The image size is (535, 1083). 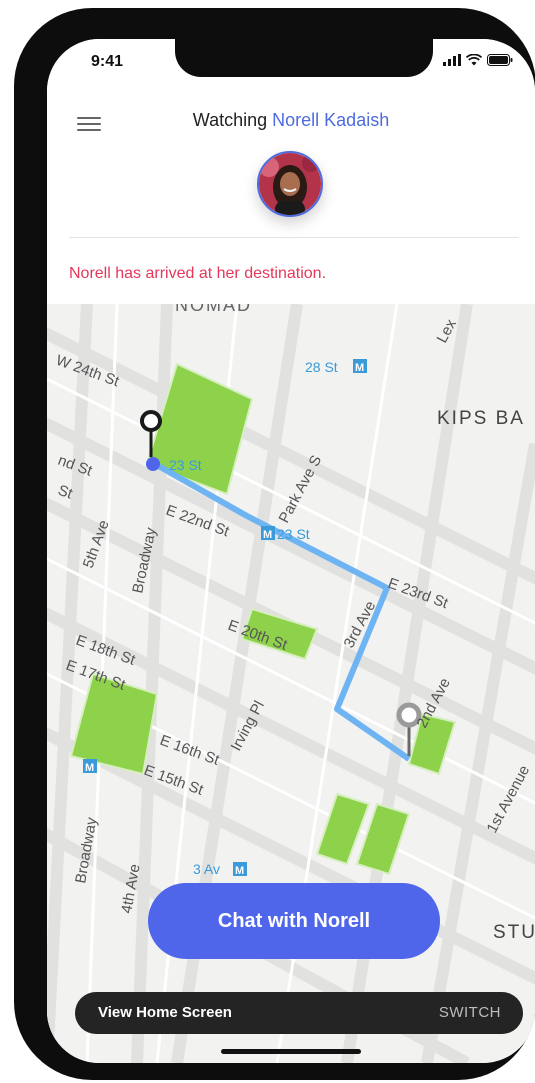 What do you see at coordinates (294, 237) in the screenshot?
I see `header-divider` at bounding box center [294, 237].